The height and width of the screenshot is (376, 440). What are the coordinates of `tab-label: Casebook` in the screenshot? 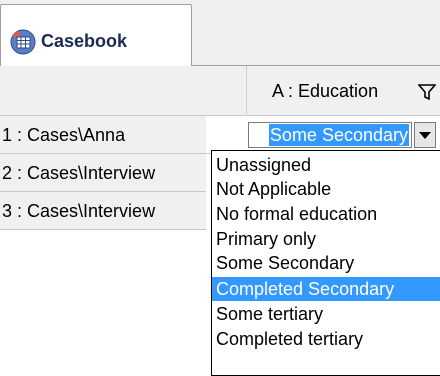 It's located at (84, 41).